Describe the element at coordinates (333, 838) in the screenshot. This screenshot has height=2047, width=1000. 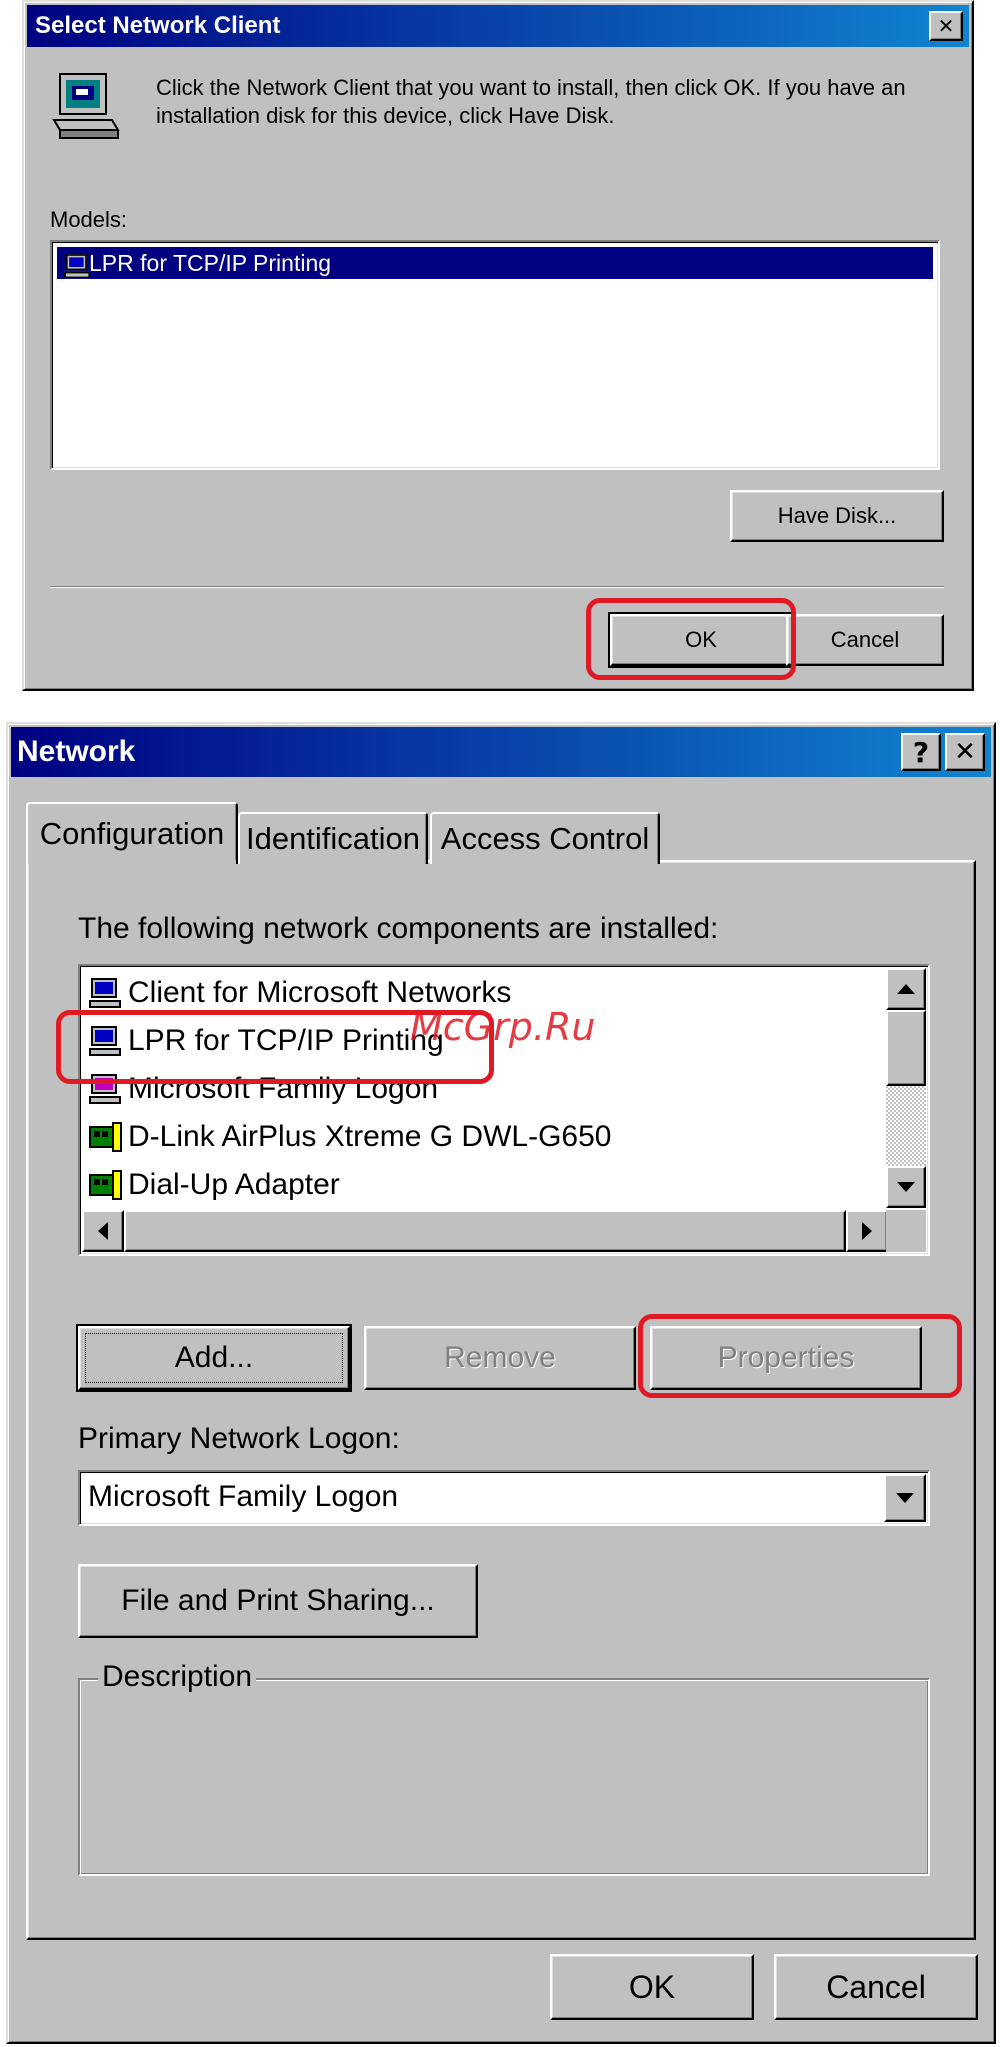
I see `tab-identification: Identification` at that location.